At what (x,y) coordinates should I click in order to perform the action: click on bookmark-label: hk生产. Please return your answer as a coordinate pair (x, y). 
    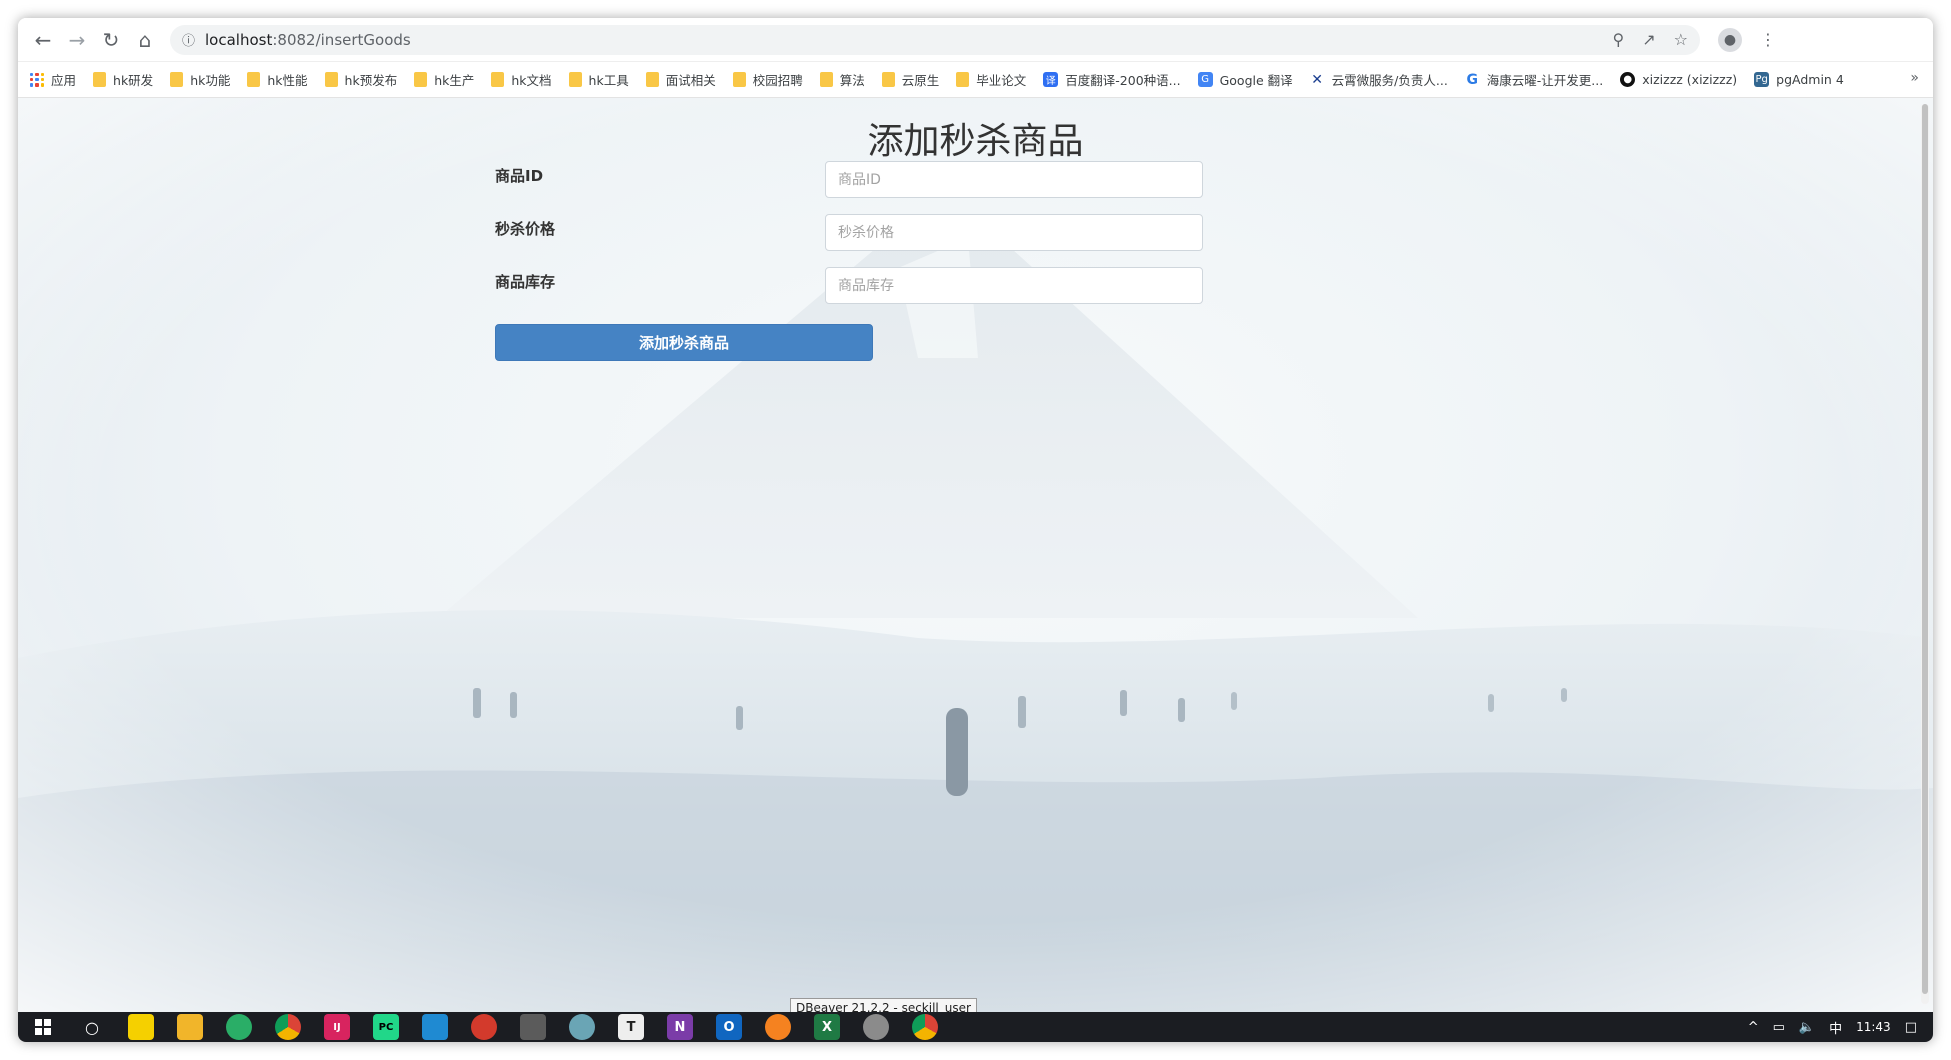
    Looking at the image, I should click on (454, 80).